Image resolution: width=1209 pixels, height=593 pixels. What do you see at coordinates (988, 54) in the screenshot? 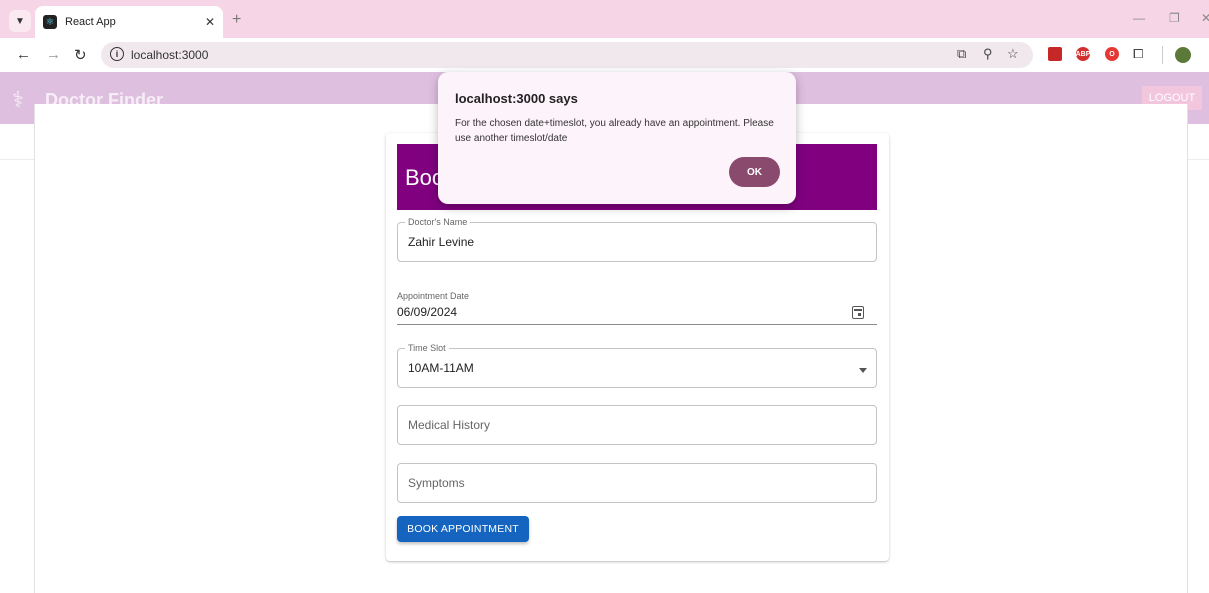
I see `zoom-icon: ⚲` at bounding box center [988, 54].